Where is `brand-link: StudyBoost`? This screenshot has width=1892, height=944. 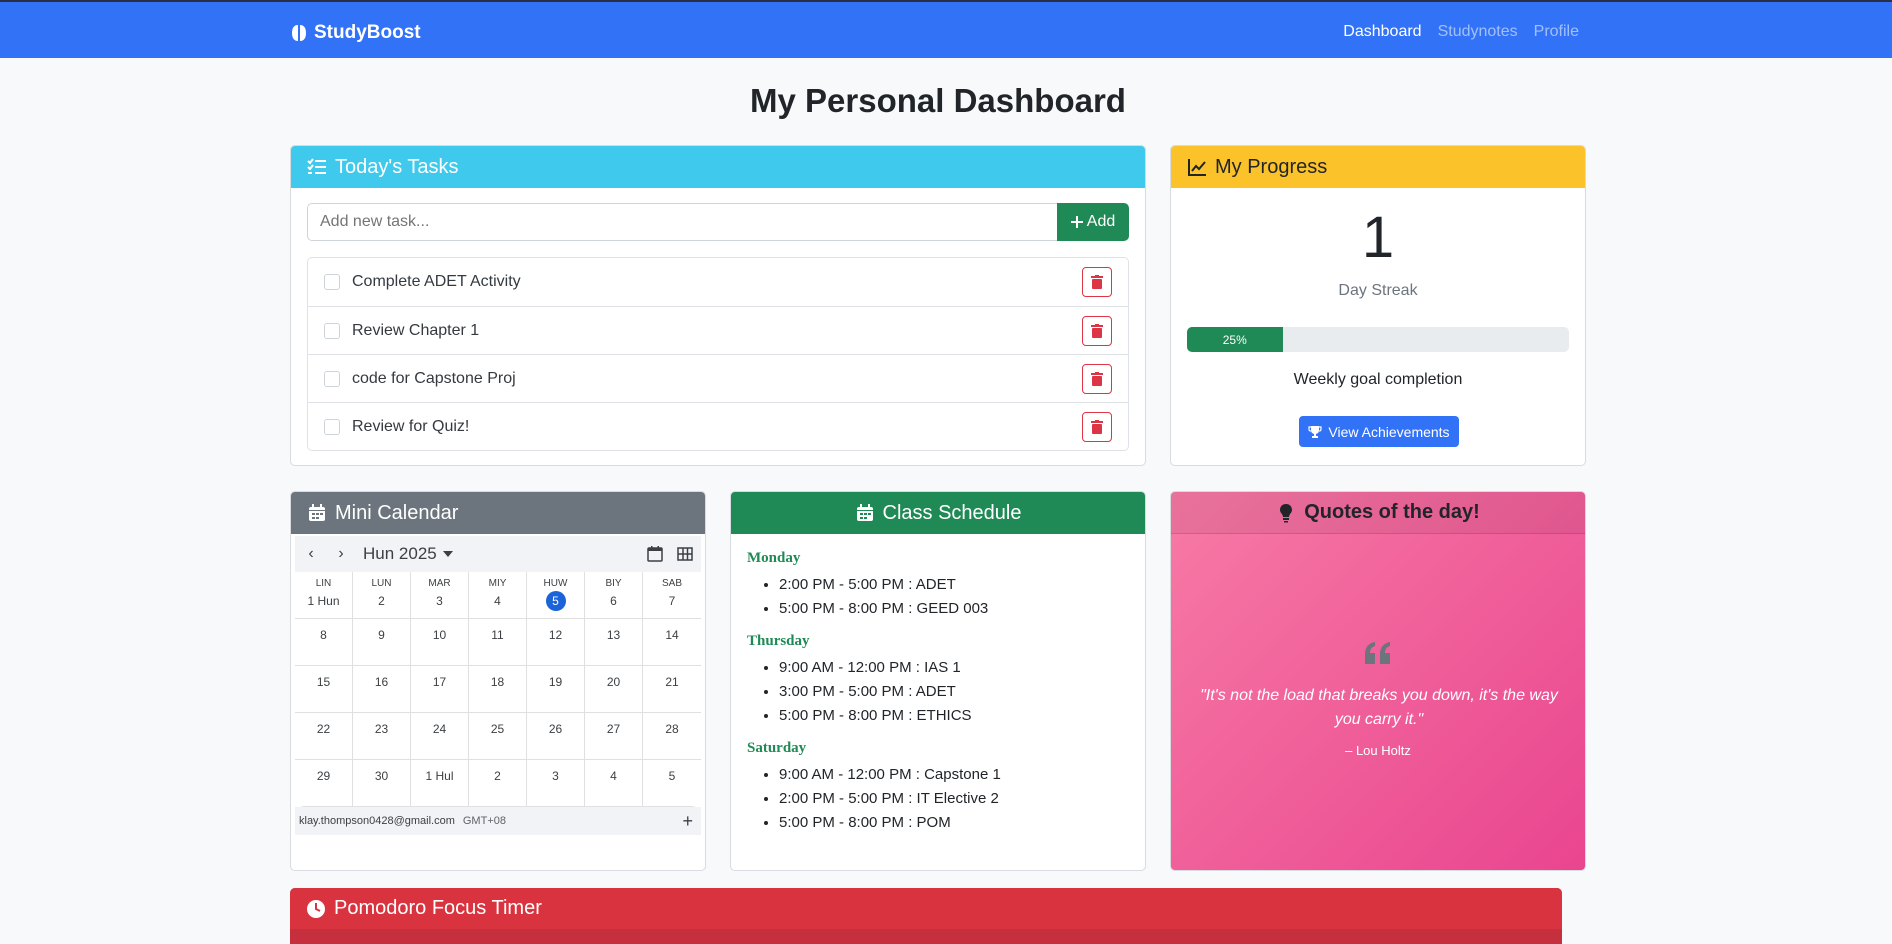 brand-link: StudyBoost is located at coordinates (355, 33).